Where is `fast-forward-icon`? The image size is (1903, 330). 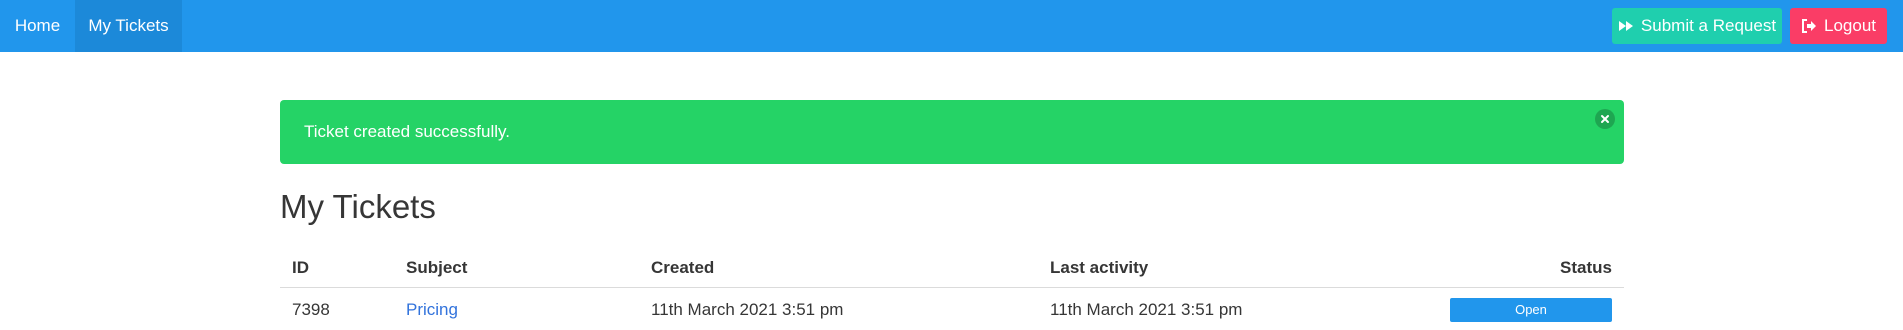
fast-forward-icon is located at coordinates (1626, 26).